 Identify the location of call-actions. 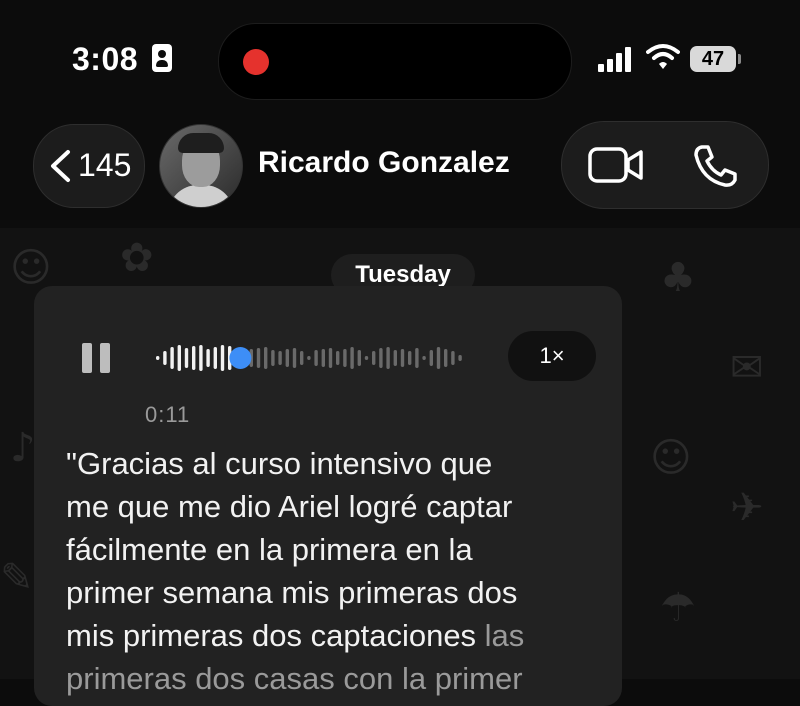
(665, 165).